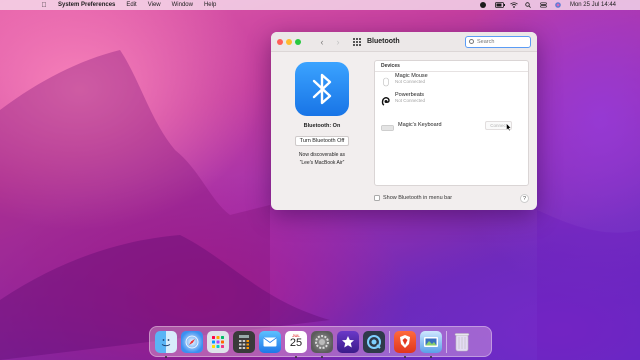  Describe the element at coordinates (383, 41) in the screenshot. I see `window-title: Bluetooth` at that location.